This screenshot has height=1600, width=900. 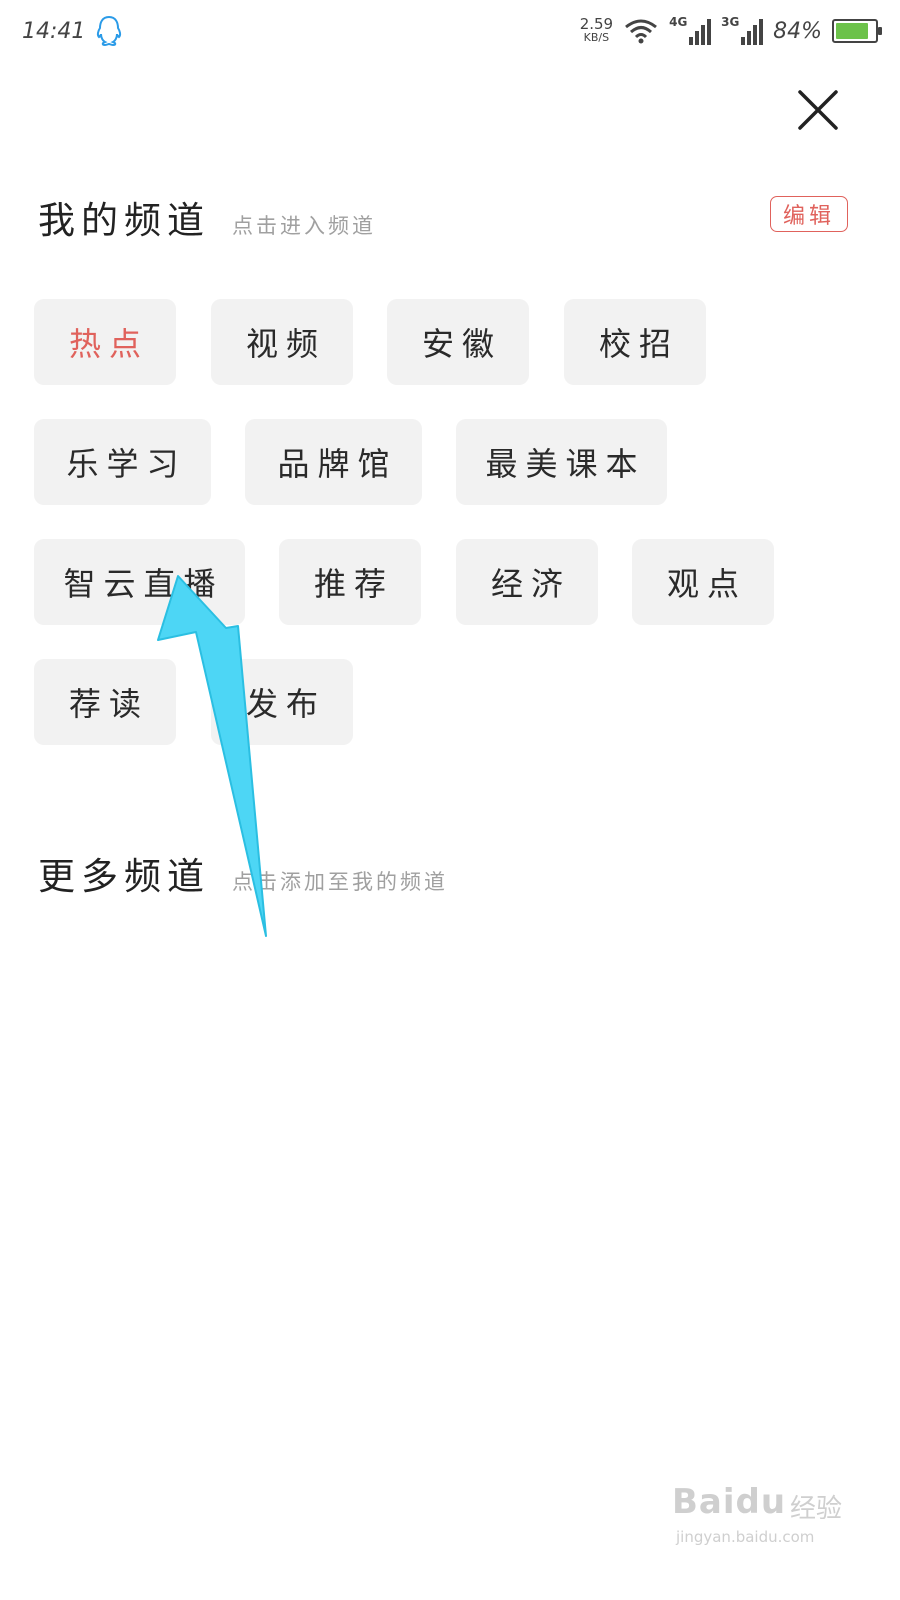 I want to click on status-right: 2.59 KB/S 4G 3G 84%, so click(x=730, y=30).